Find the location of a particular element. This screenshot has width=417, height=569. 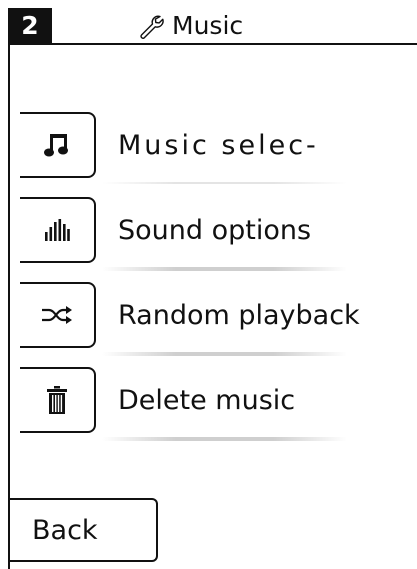

music-note-icon is located at coordinates (56, 145).